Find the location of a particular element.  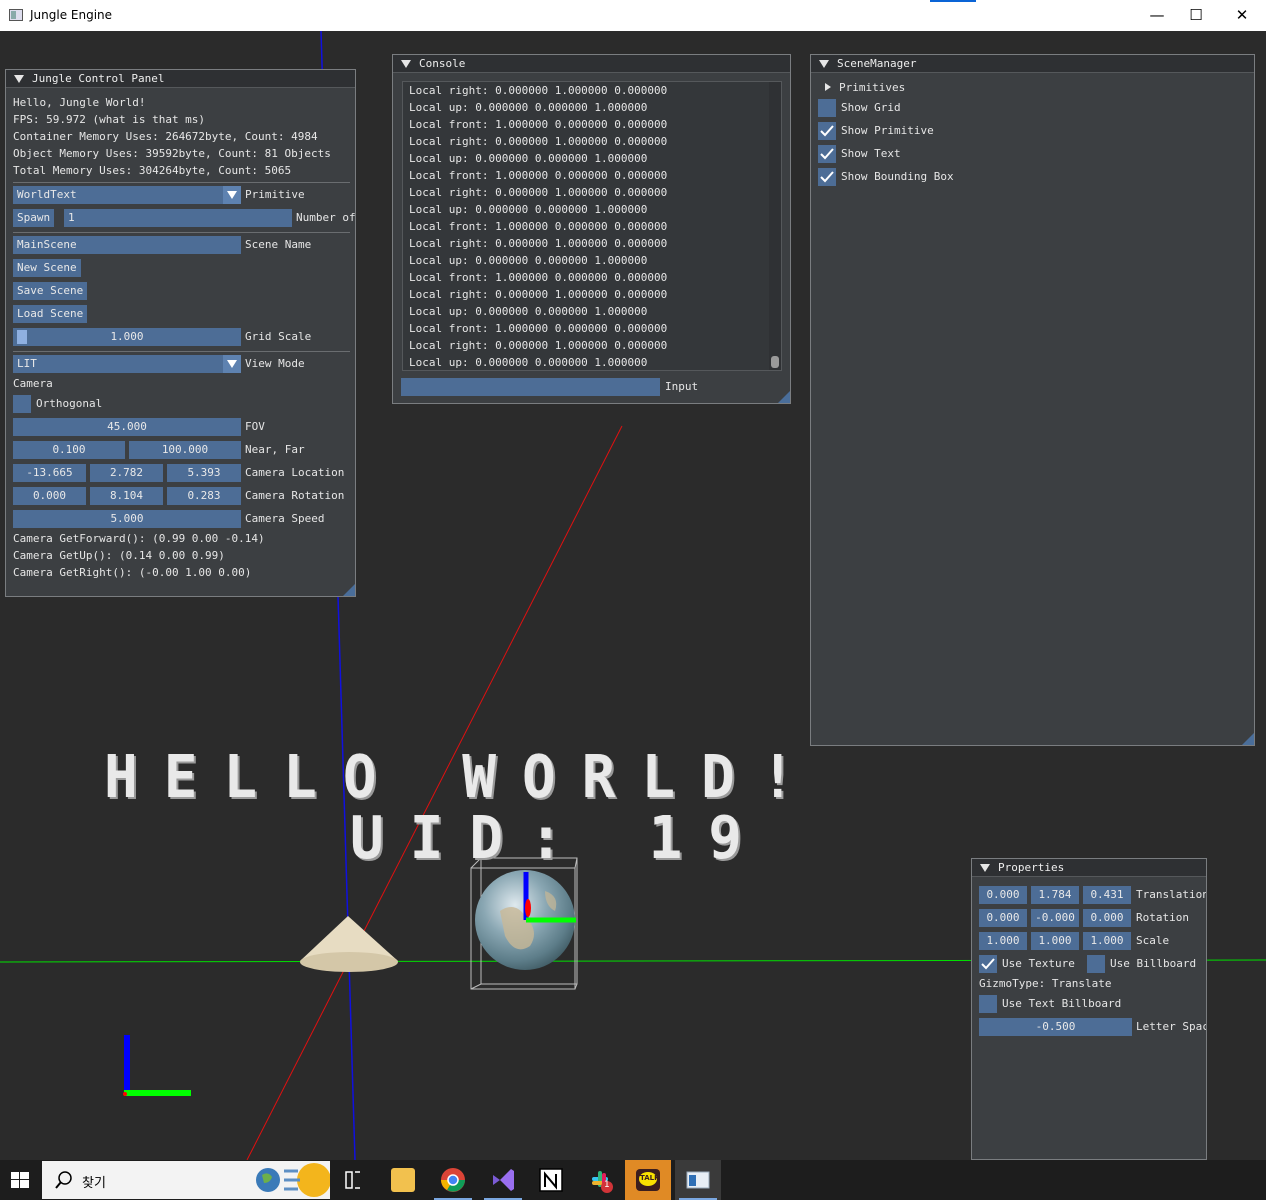

window-titlebar: Jungle Engine — ☐ ✕ is located at coordinates (633, 15).